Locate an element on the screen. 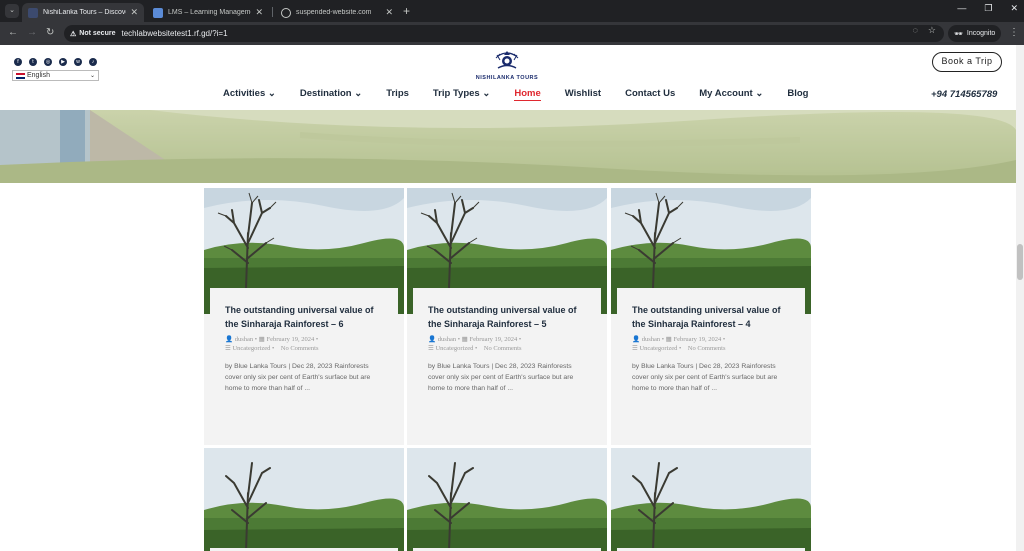 The image size is (1024, 551). tab-search-button: ⌄ is located at coordinates (12, 11).